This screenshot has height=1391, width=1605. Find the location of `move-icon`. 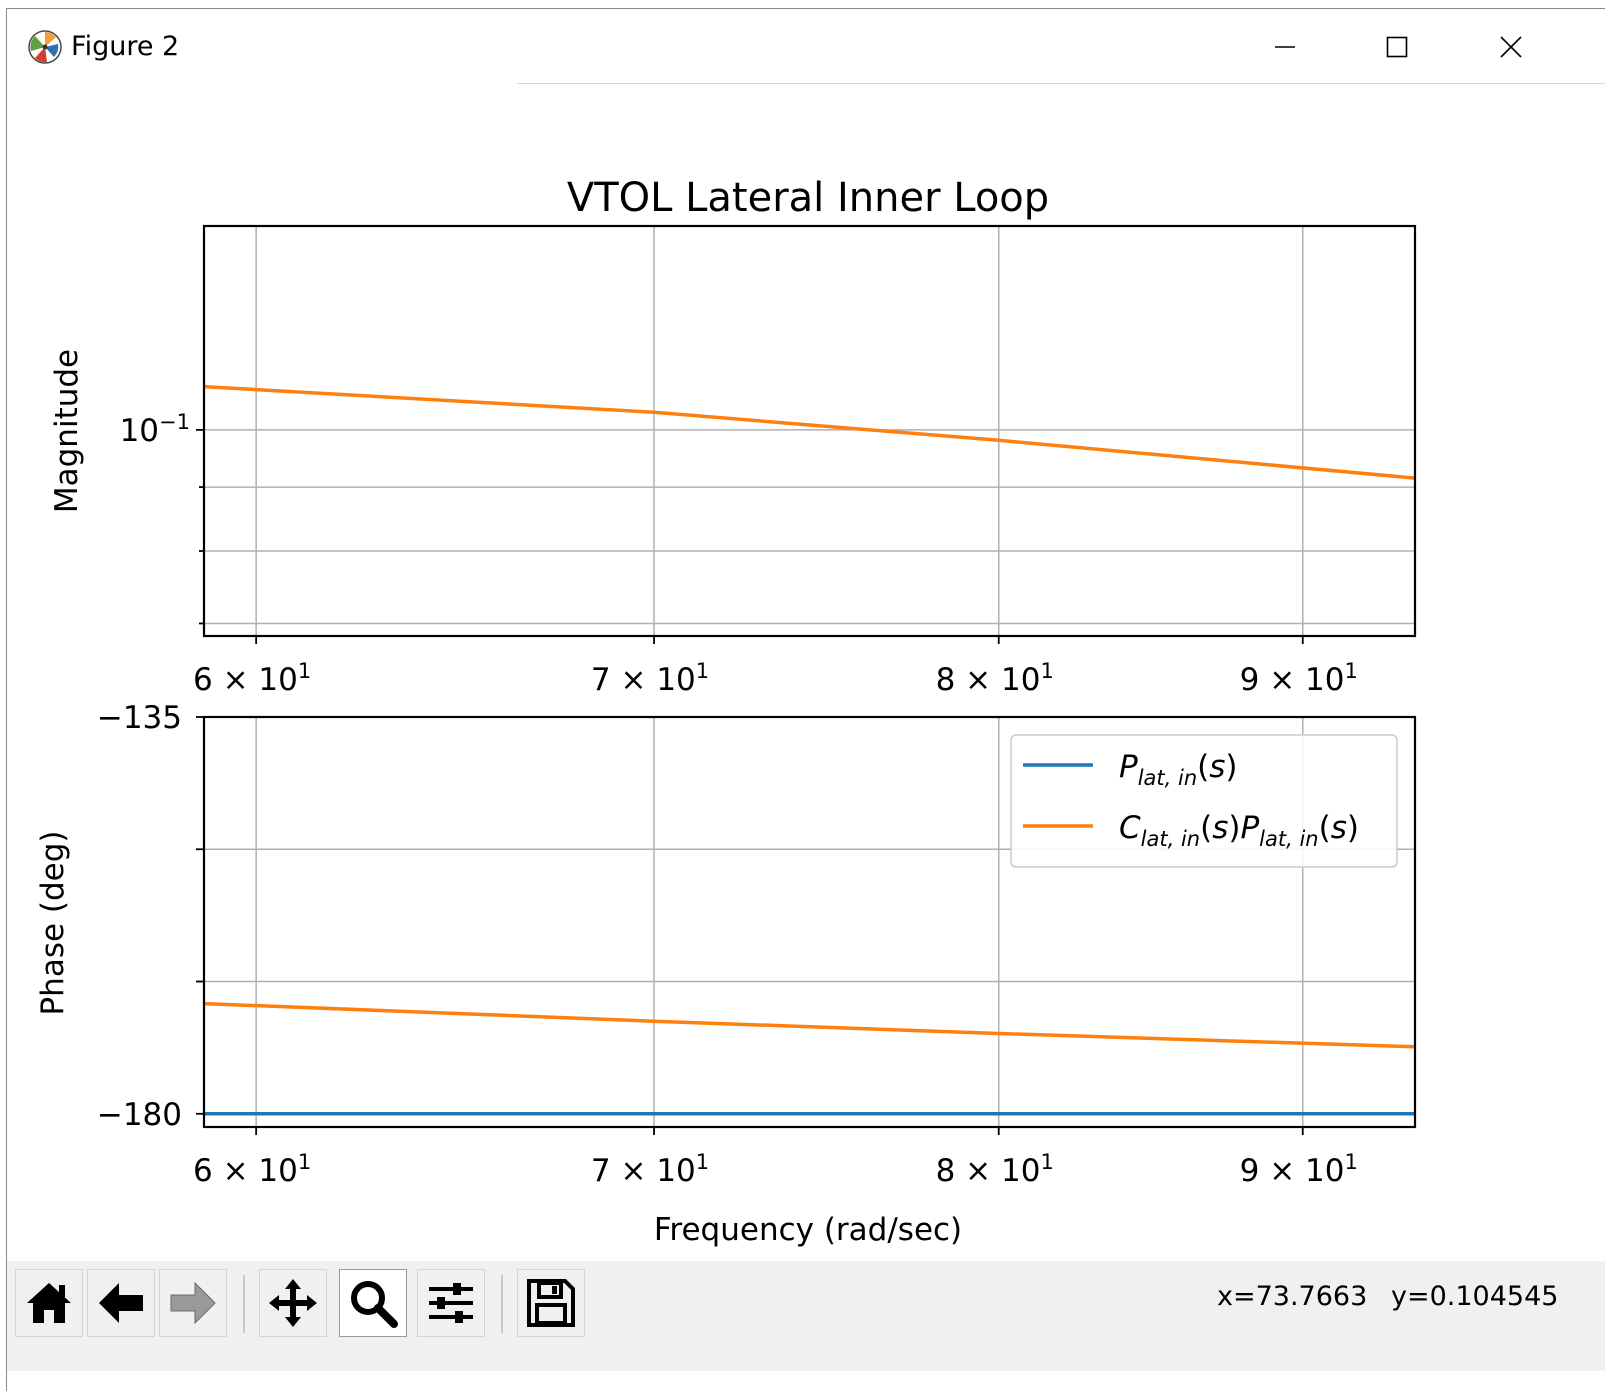

move-icon is located at coordinates (293, 1303).